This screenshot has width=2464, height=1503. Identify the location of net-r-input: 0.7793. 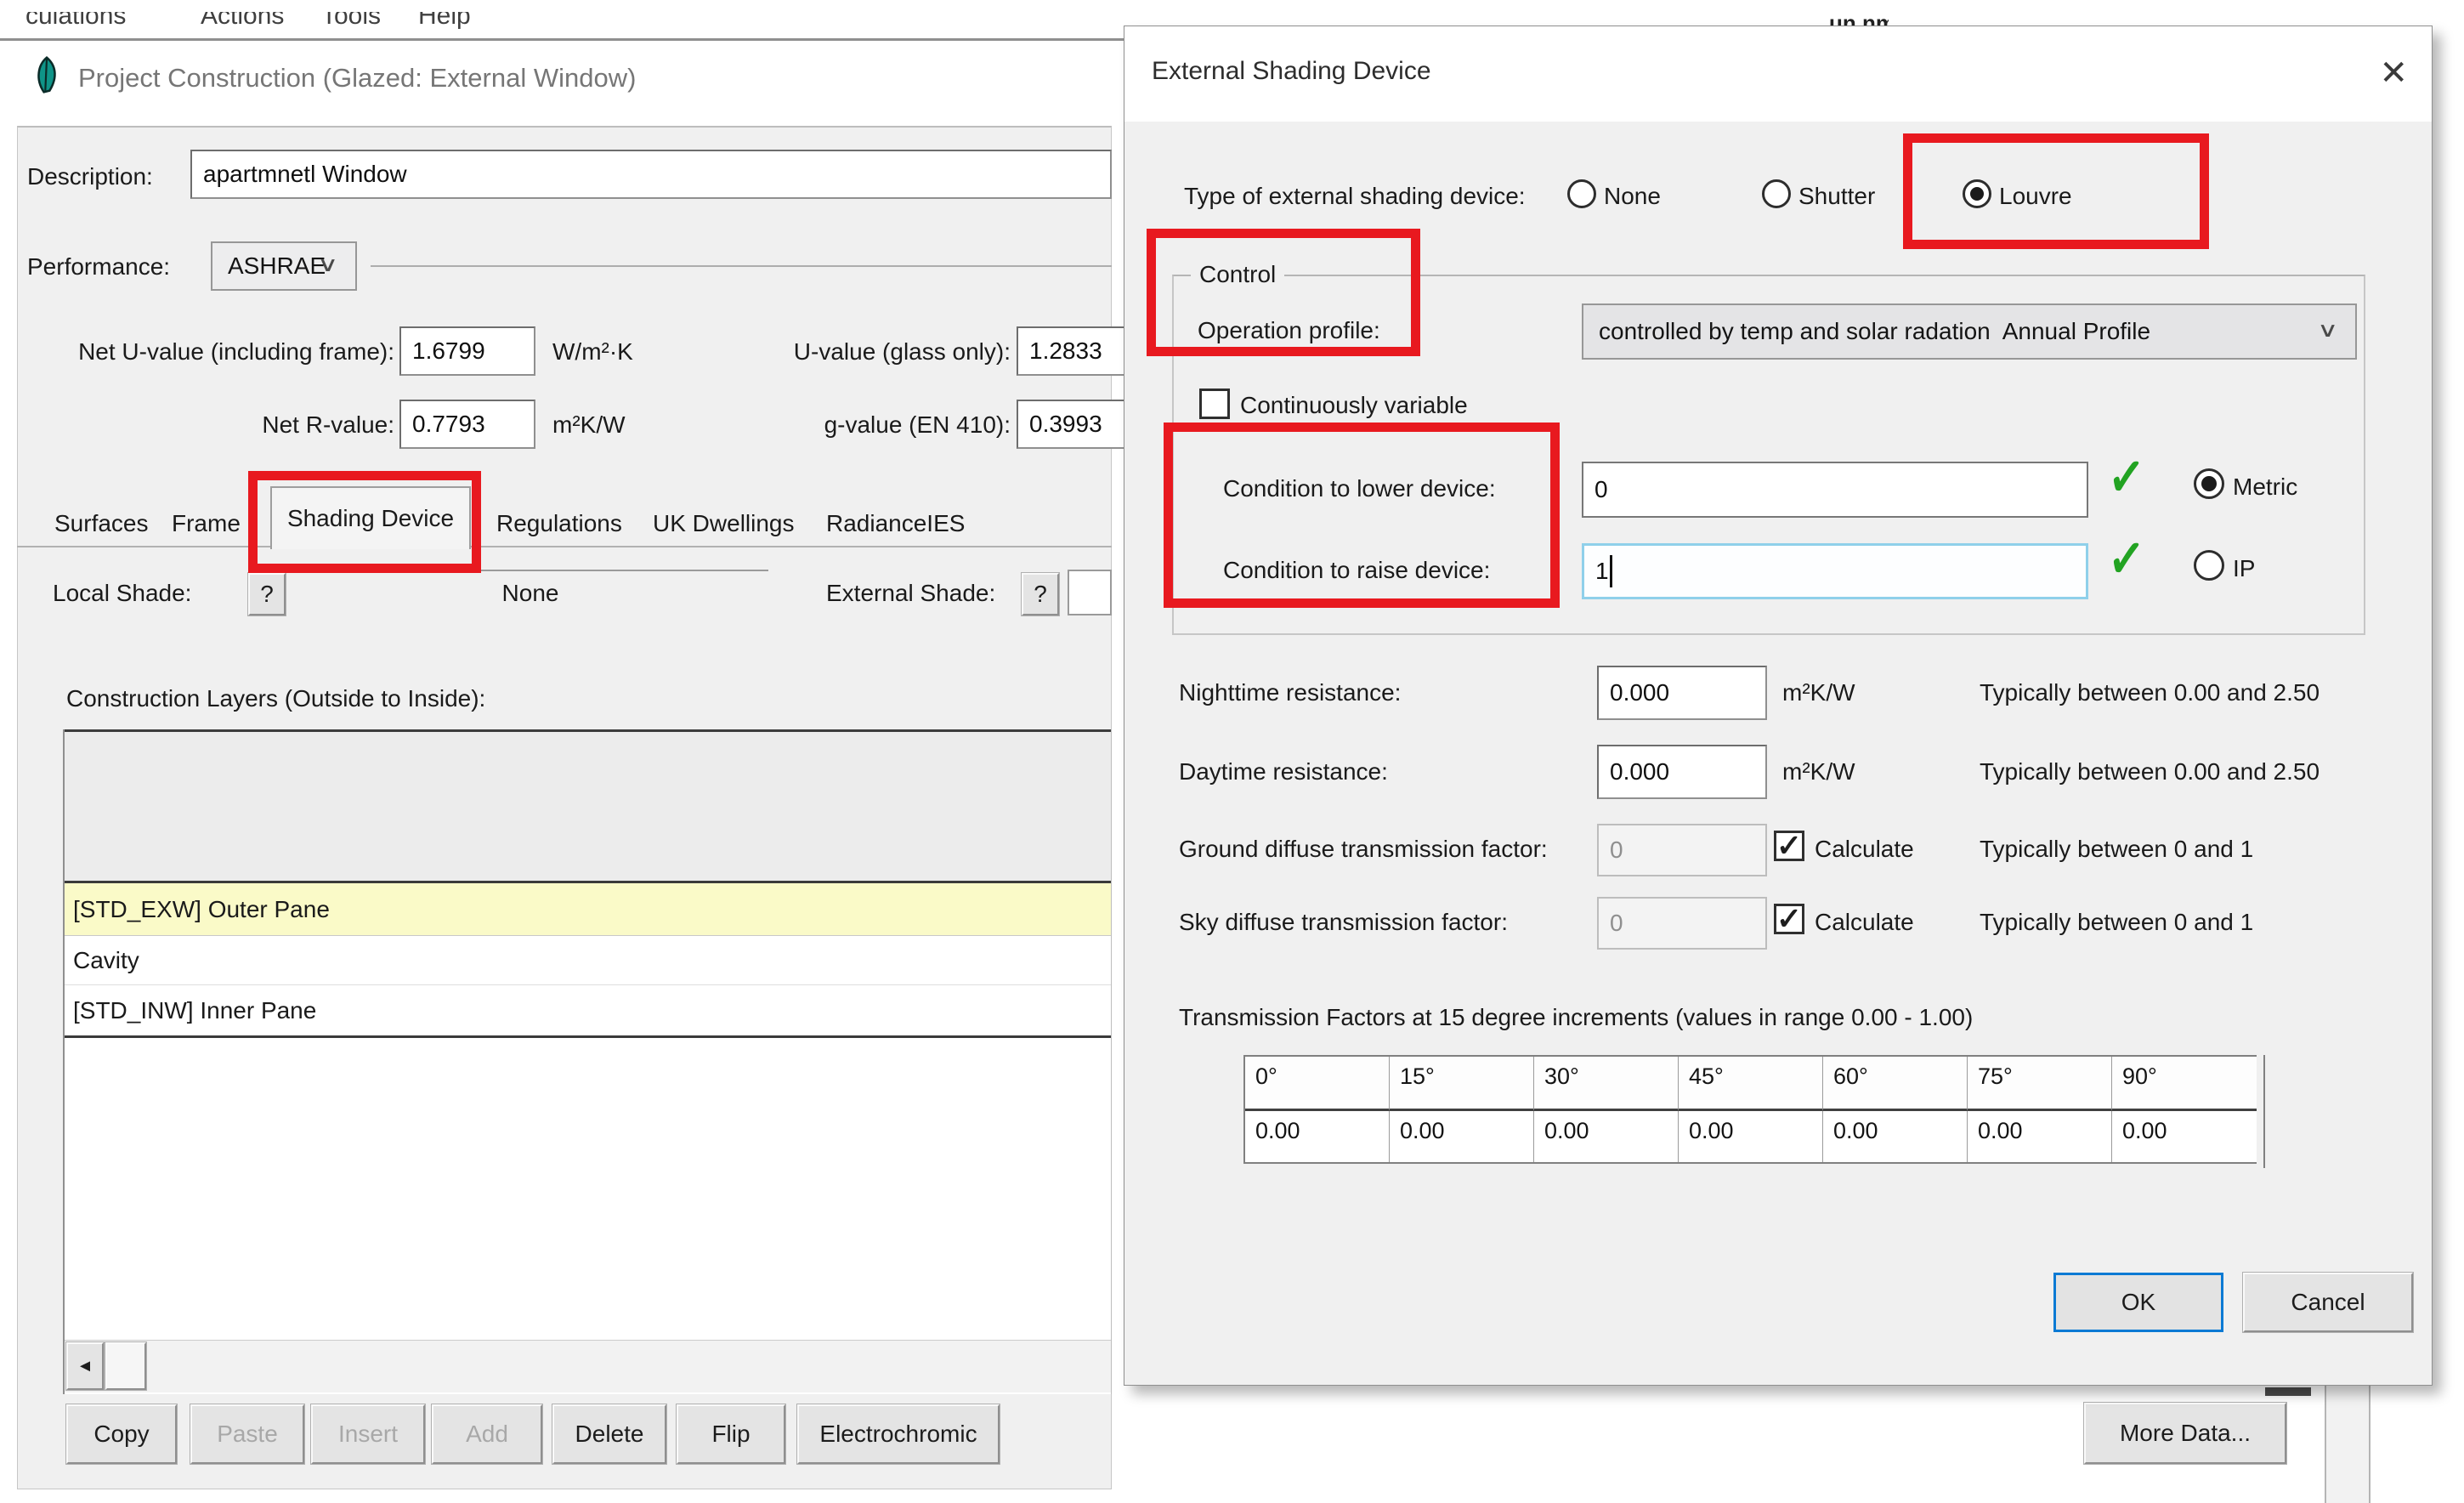
(467, 424).